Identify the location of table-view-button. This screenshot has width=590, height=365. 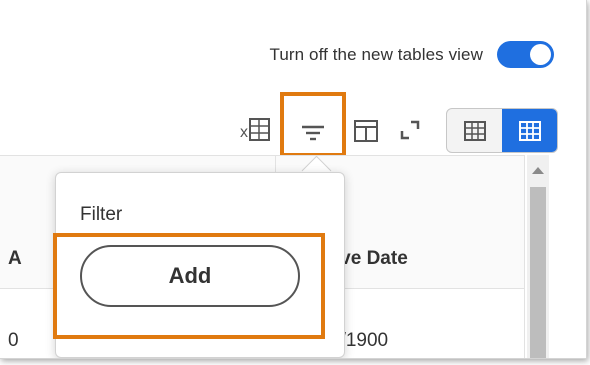
(474, 130).